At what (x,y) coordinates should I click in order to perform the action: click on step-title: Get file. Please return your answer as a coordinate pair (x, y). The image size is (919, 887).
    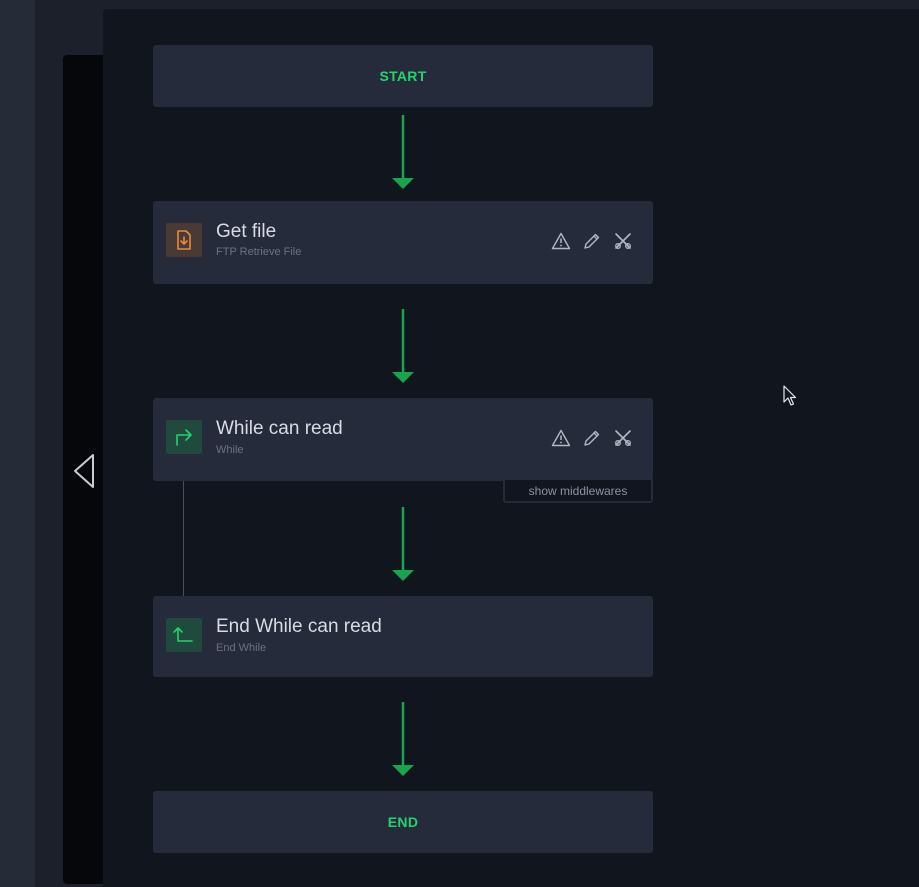
    Looking at the image, I should click on (246, 231).